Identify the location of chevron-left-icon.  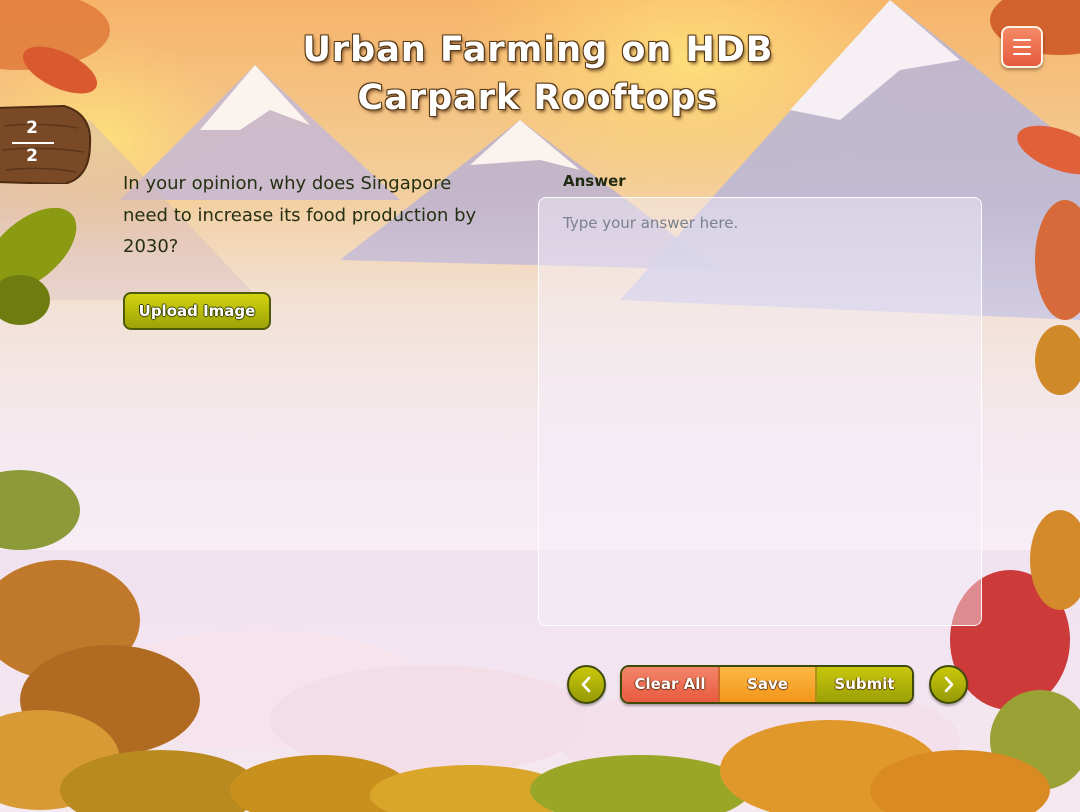
(586, 684).